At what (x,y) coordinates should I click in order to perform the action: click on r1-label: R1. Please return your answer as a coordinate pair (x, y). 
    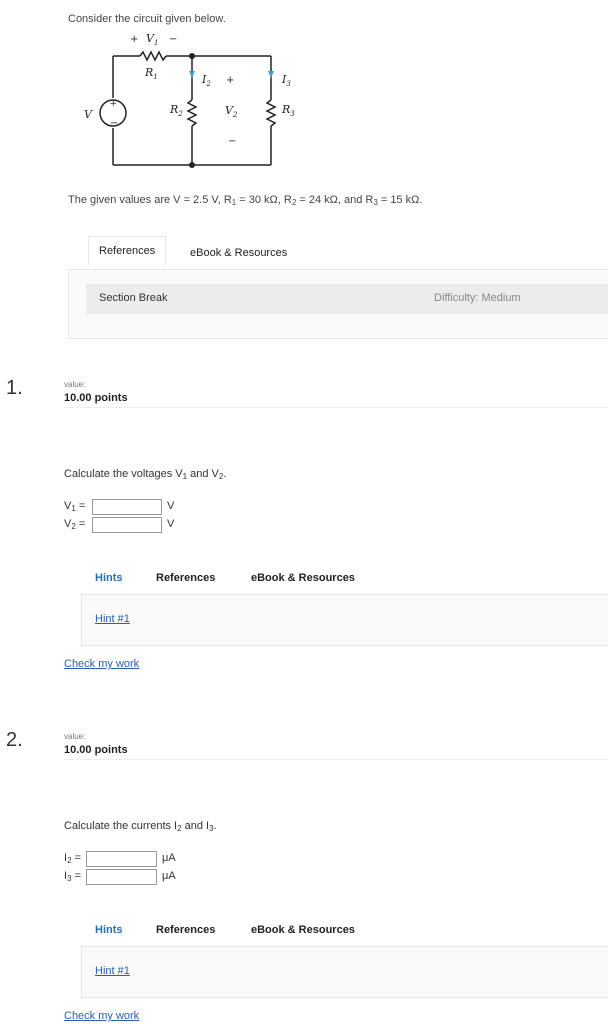
    Looking at the image, I should click on (151, 73).